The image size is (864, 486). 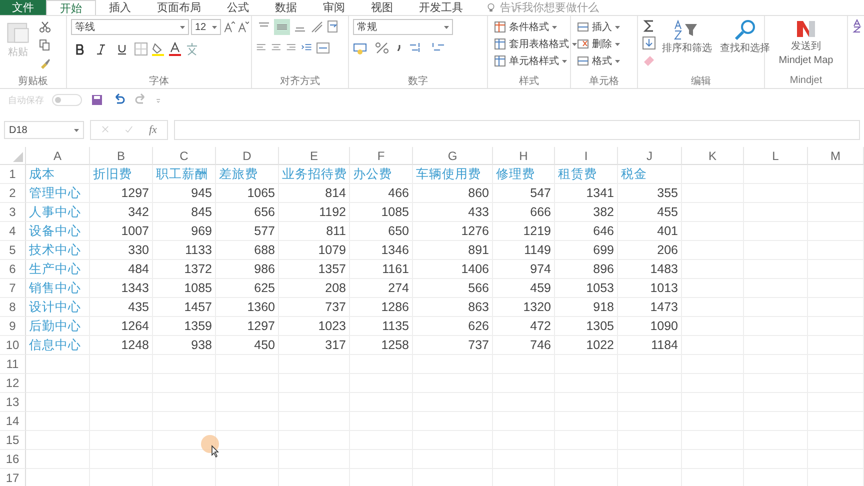 I want to click on column-header: F, so click(x=381, y=156).